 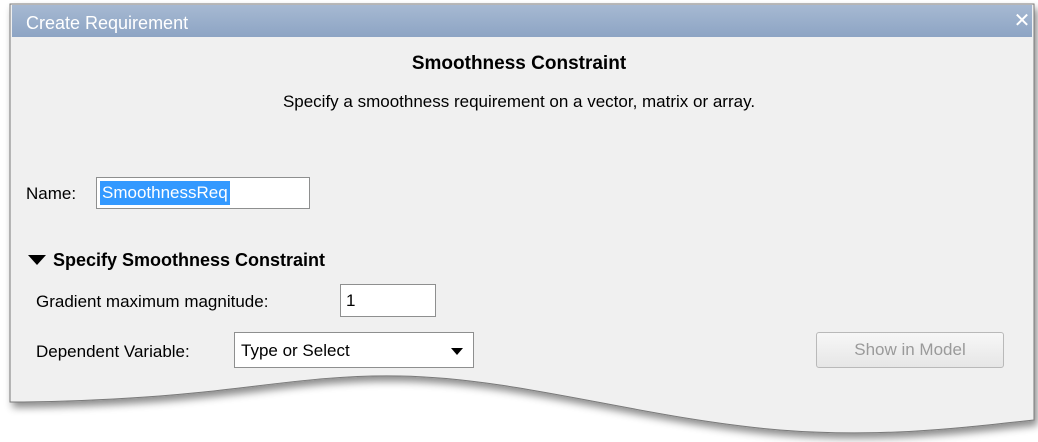 What do you see at coordinates (37, 260) in the screenshot?
I see `triangle-down-icon` at bounding box center [37, 260].